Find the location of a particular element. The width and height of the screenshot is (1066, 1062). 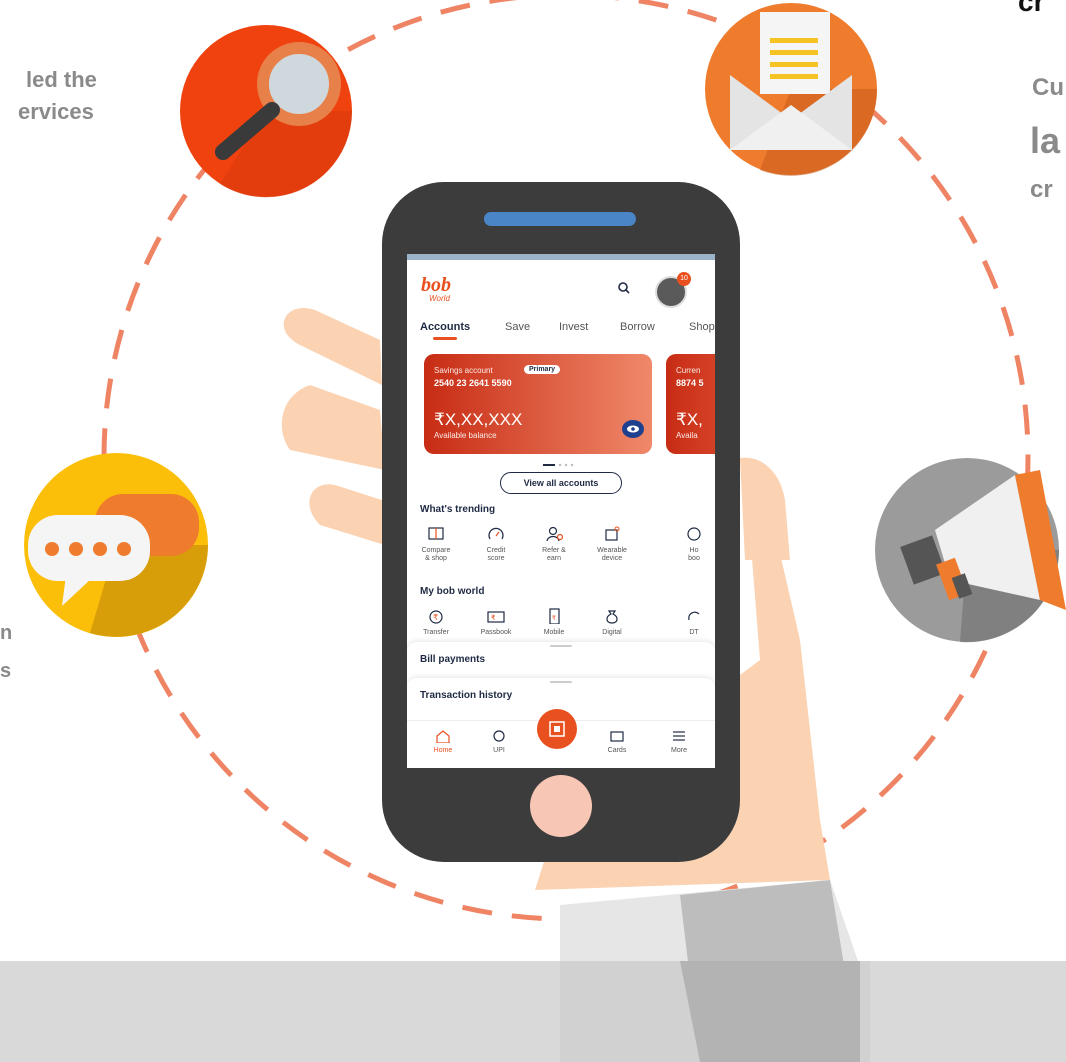

account-number: 2540 23 2641 5590 is located at coordinates (473, 383).